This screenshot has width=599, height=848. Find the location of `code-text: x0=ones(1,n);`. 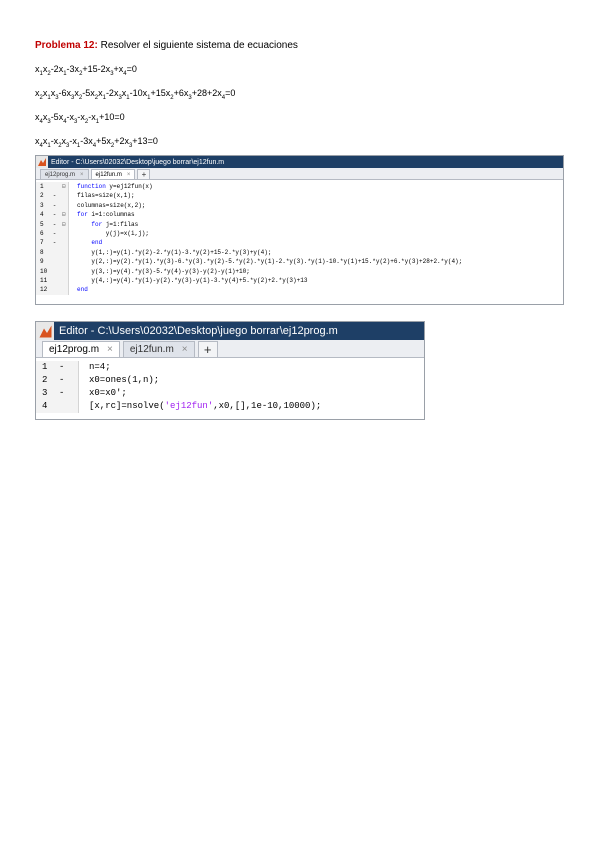

code-text: x0=ones(1,n); is located at coordinates (124, 380).